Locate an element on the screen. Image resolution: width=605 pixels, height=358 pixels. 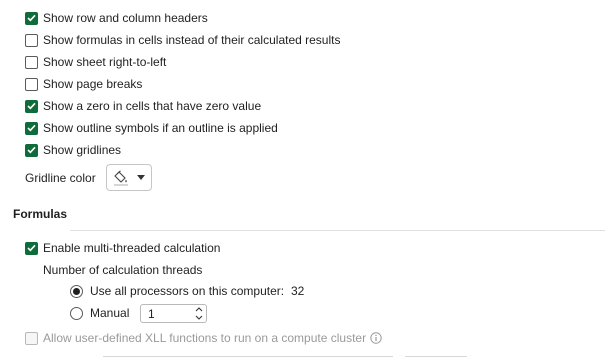
manual-threads-option: Manual is located at coordinates (99, 313).